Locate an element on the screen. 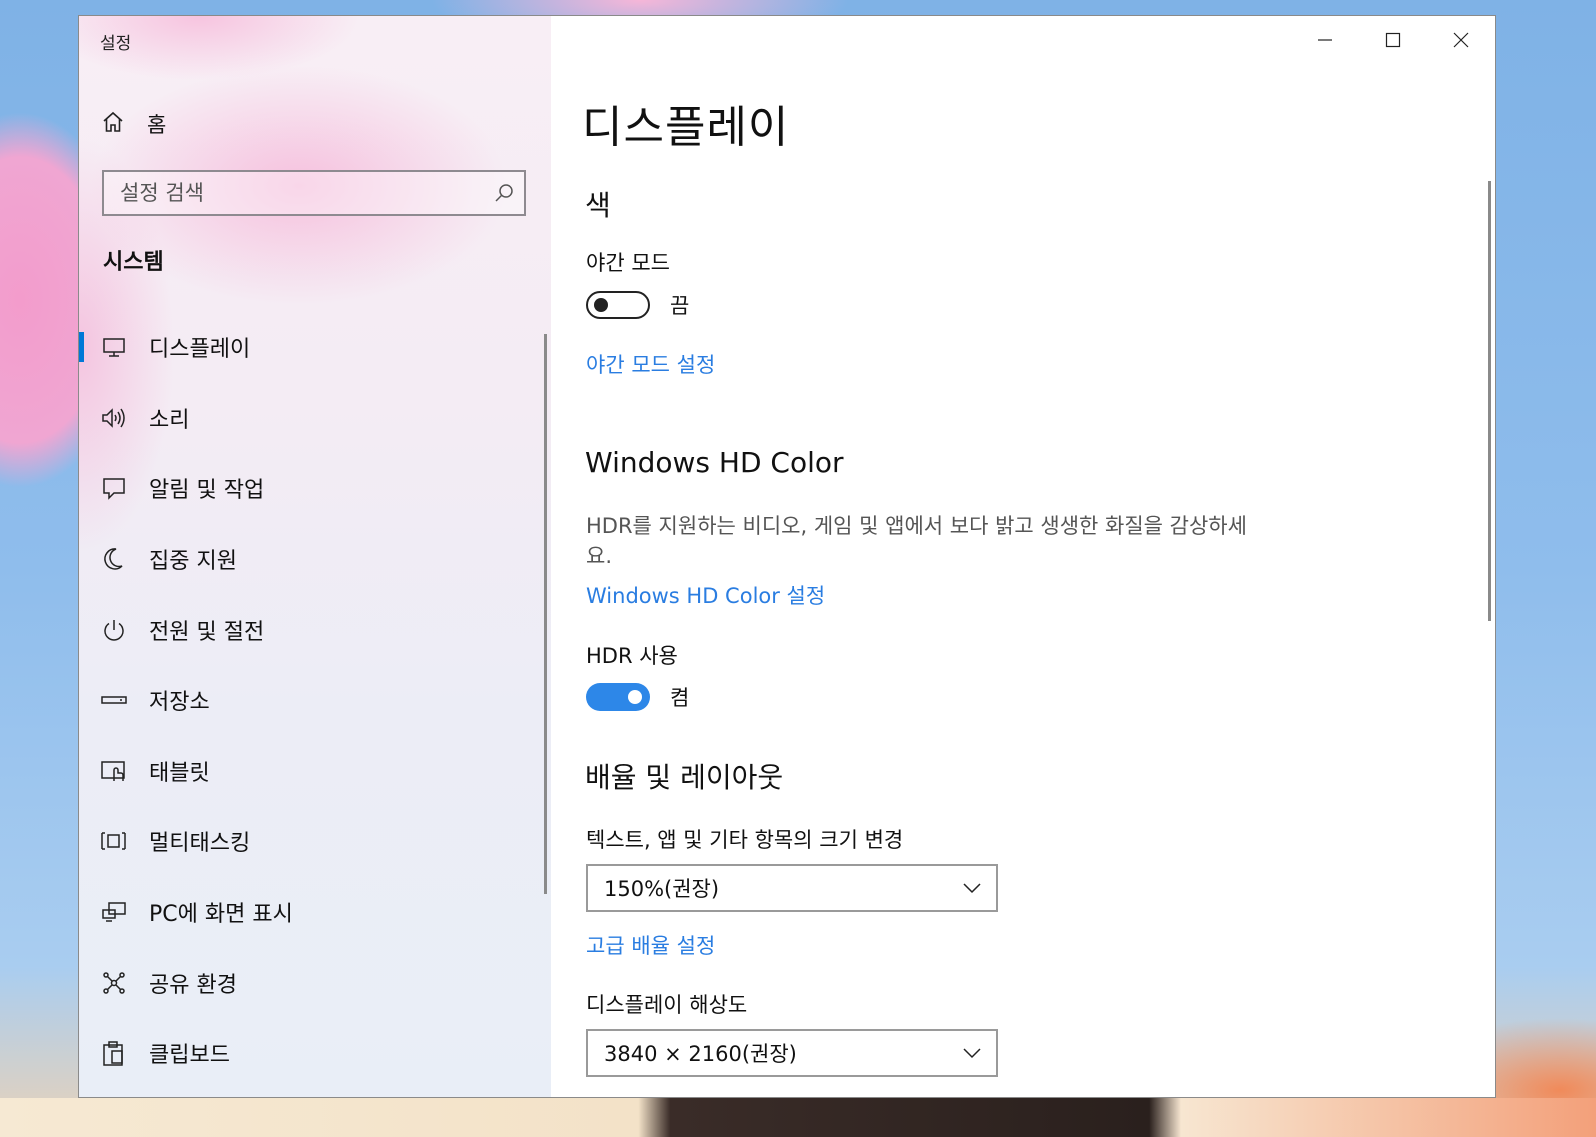 The image size is (1596, 1137). close-icon is located at coordinates (1461, 40).